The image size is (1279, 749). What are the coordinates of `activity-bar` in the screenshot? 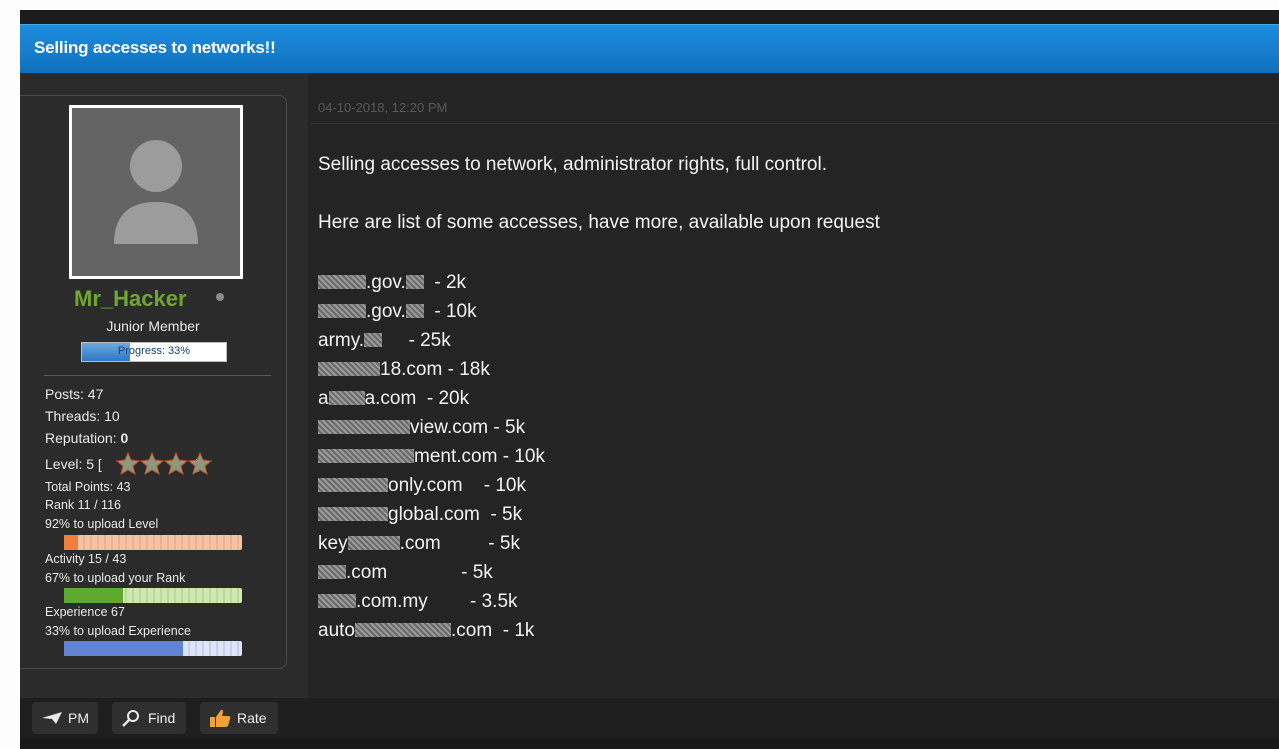 It's located at (153, 595).